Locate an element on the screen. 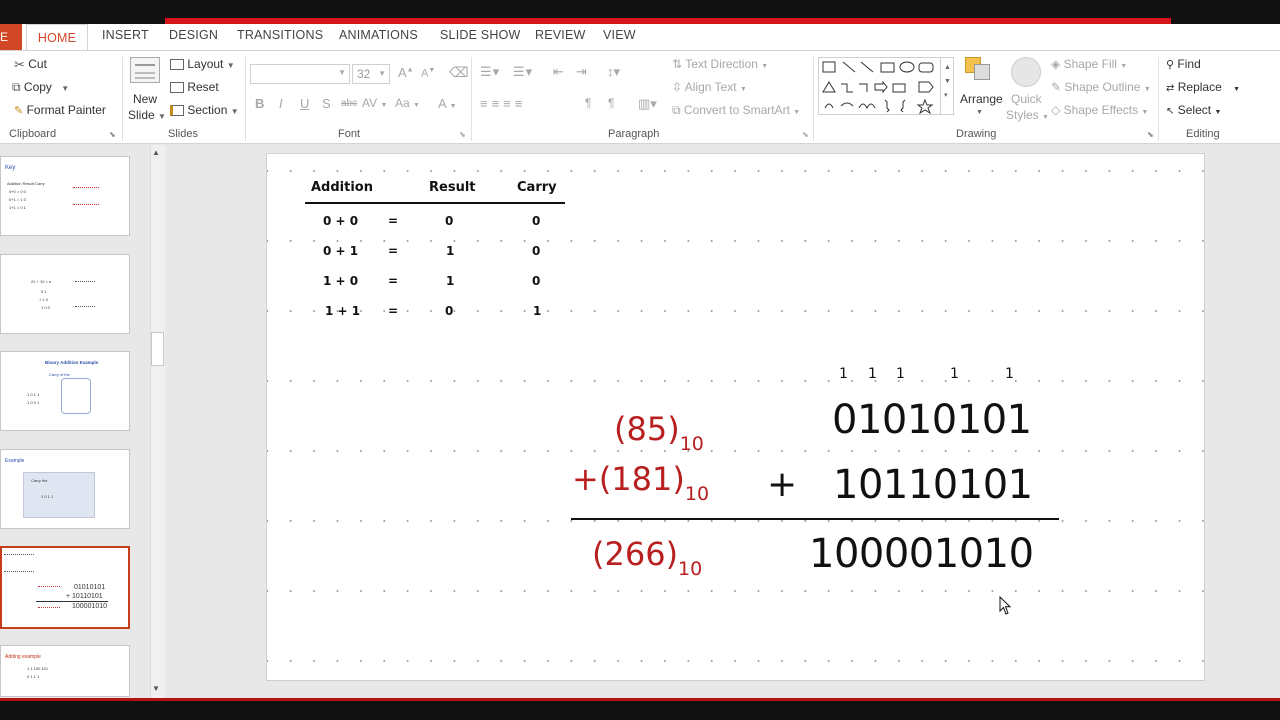  text-direction-ltr-icon: ¶ is located at coordinates (588, 103).